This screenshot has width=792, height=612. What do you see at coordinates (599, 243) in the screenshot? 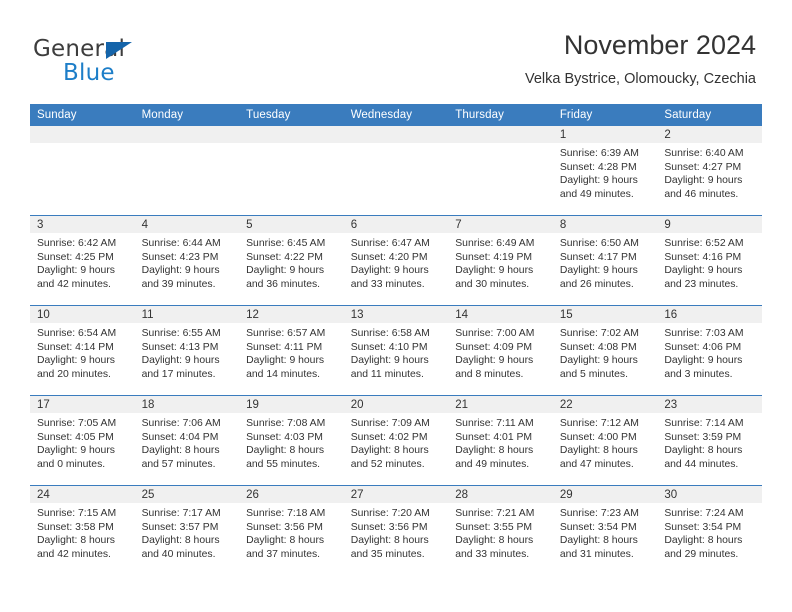
I see `day-detail-line: Sunrise: 6:50 AM` at bounding box center [599, 243].